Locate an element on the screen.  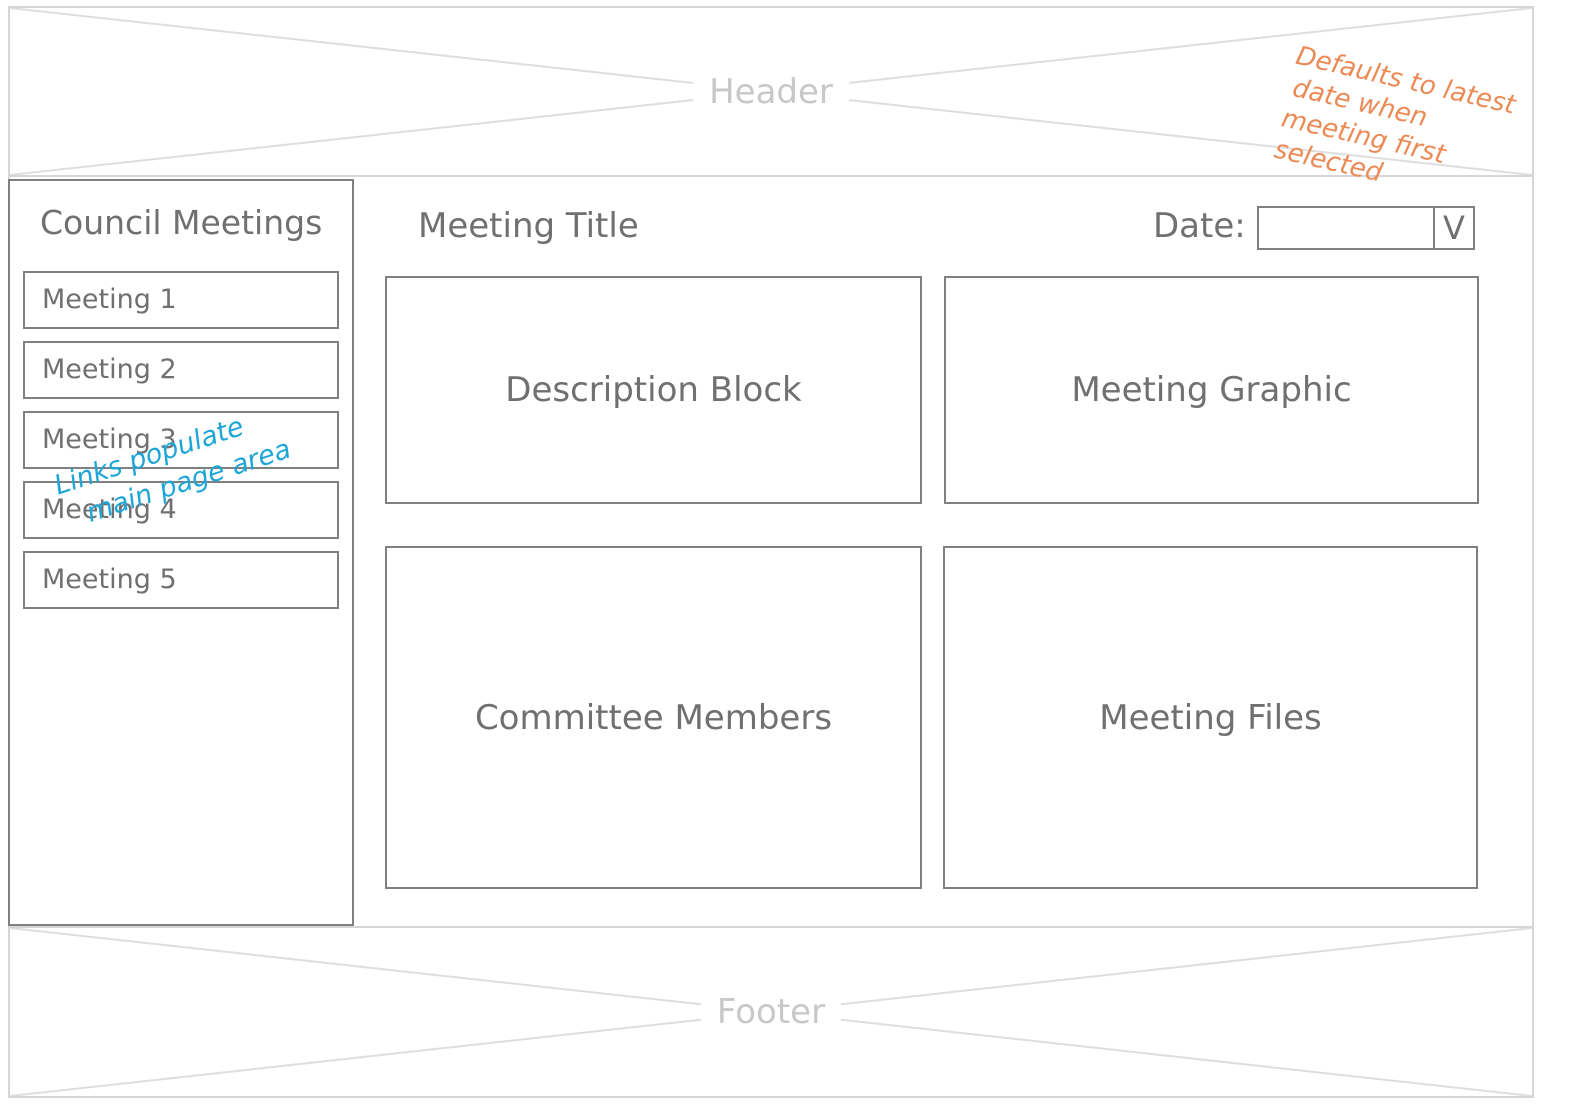
committee-members-label: Committee Members is located at coordinates (653, 717).